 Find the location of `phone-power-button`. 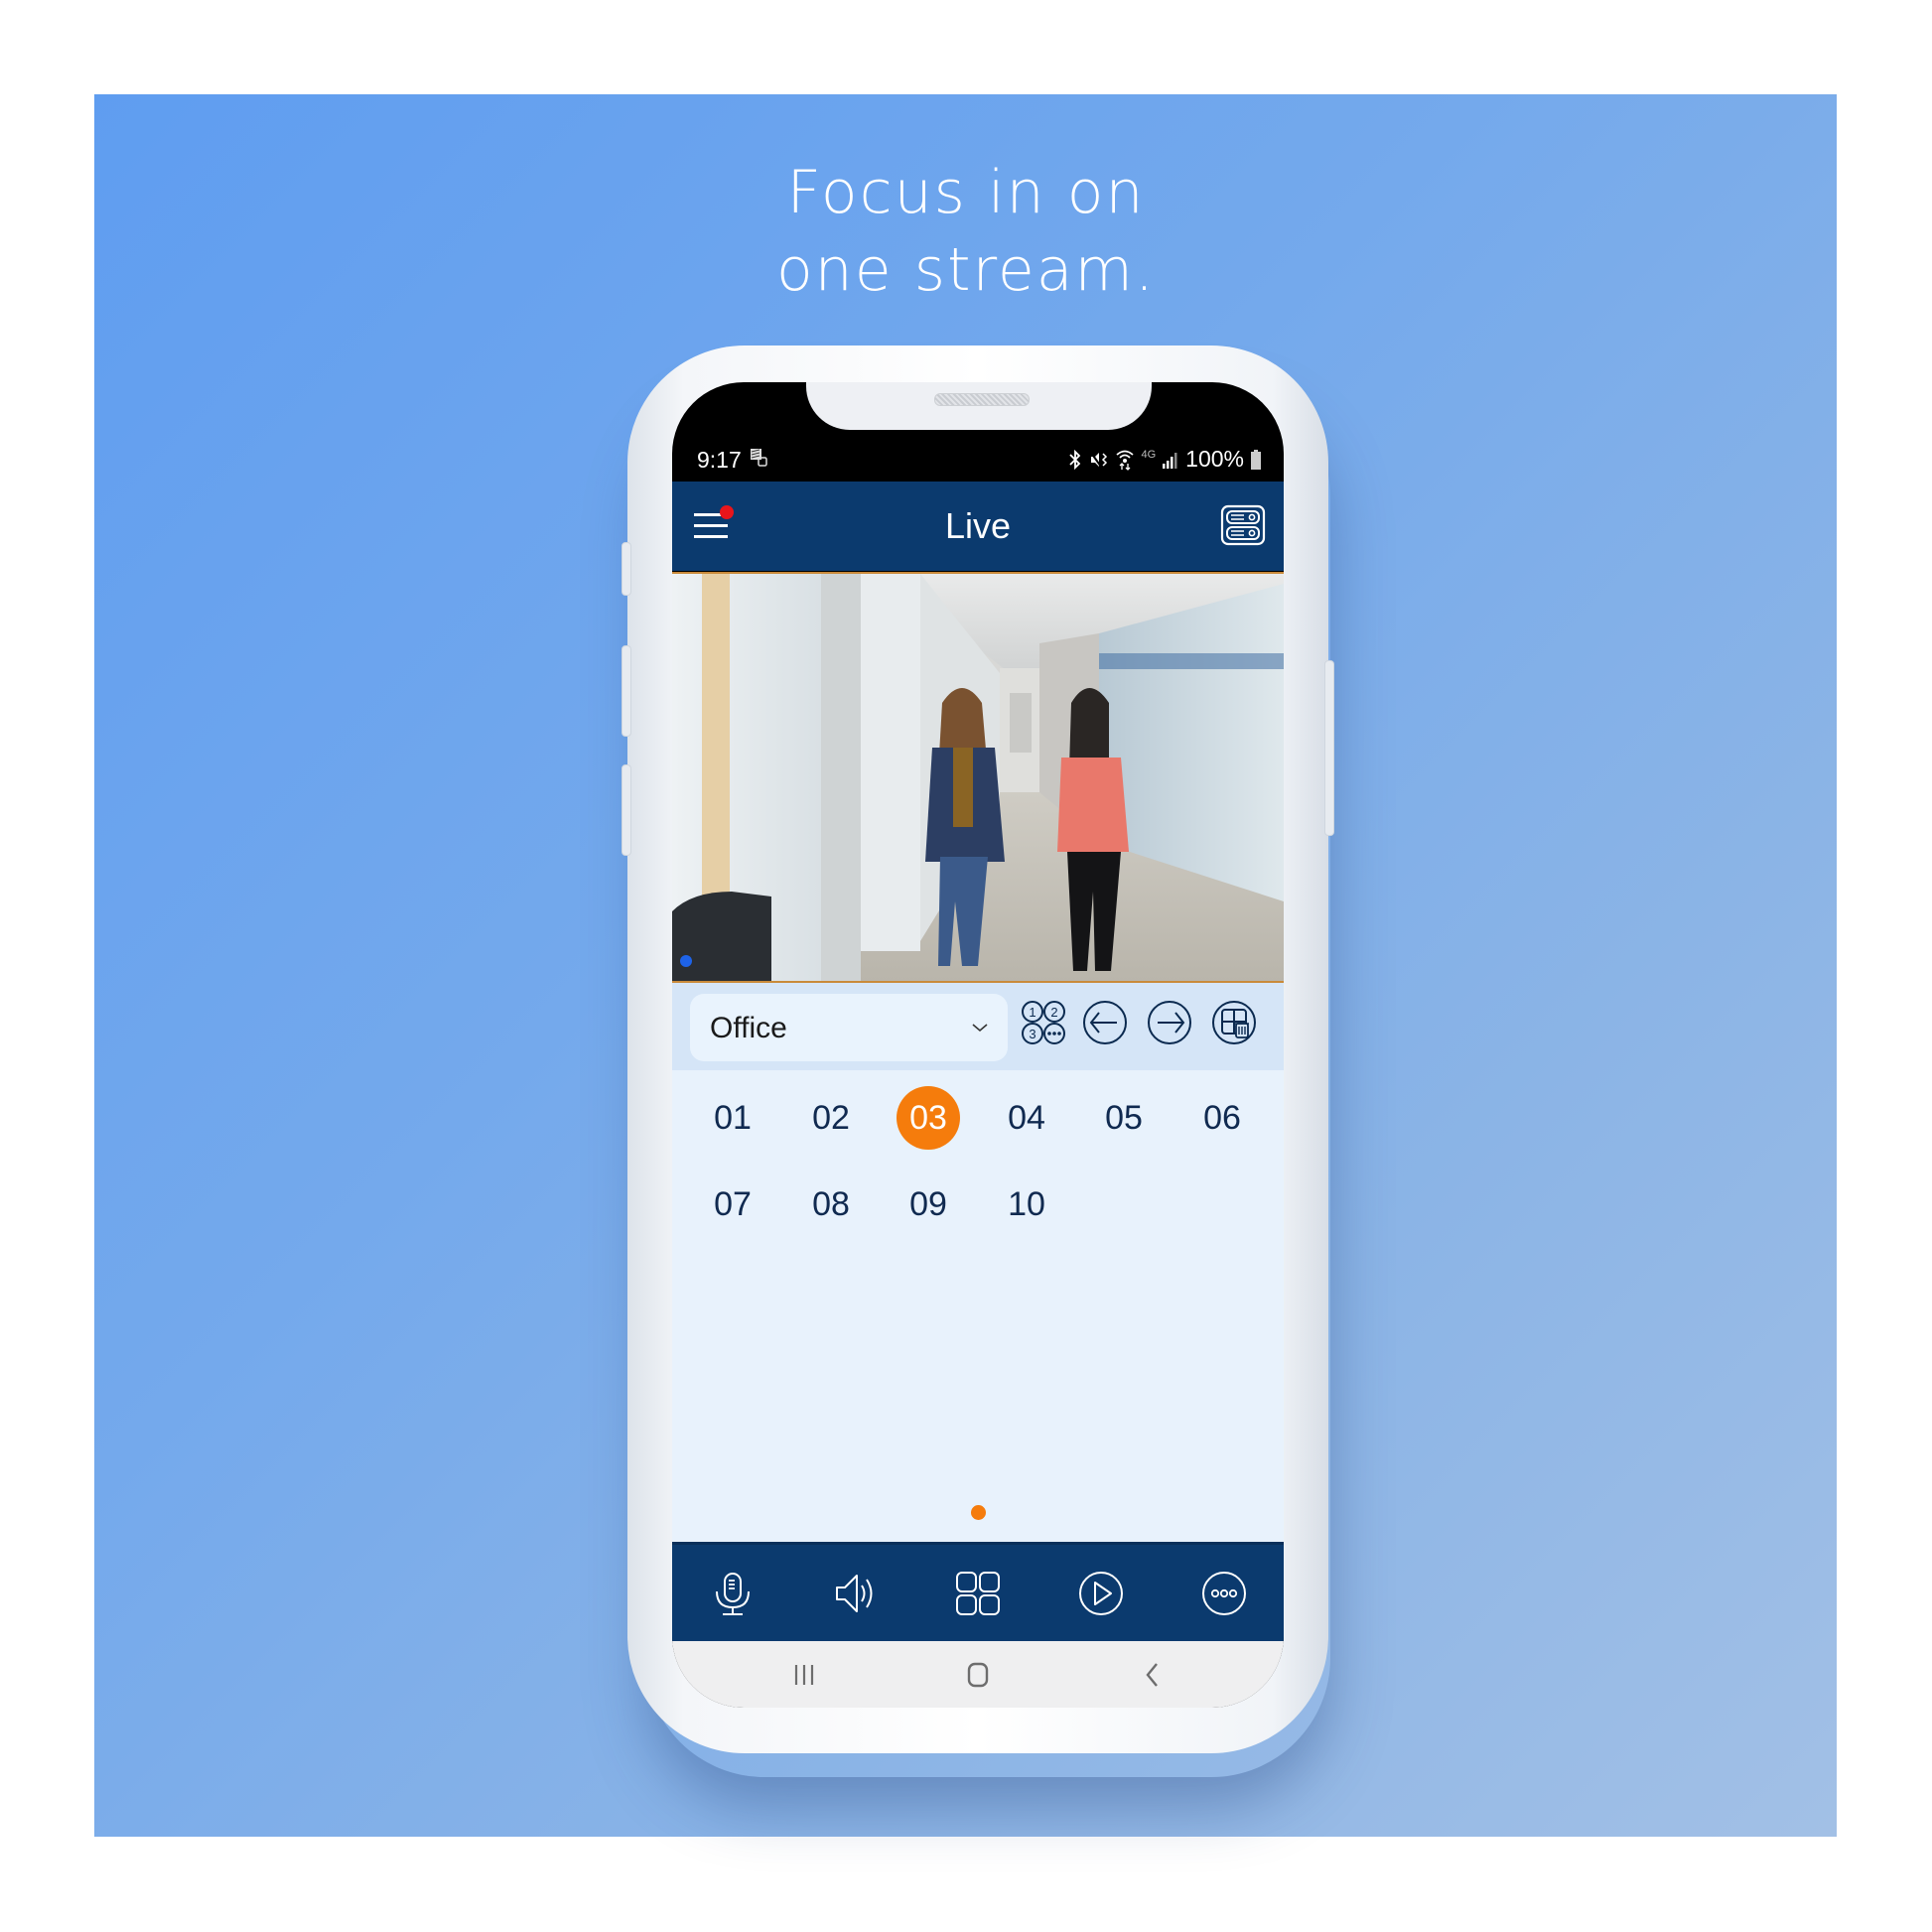

phone-power-button is located at coordinates (1329, 748).